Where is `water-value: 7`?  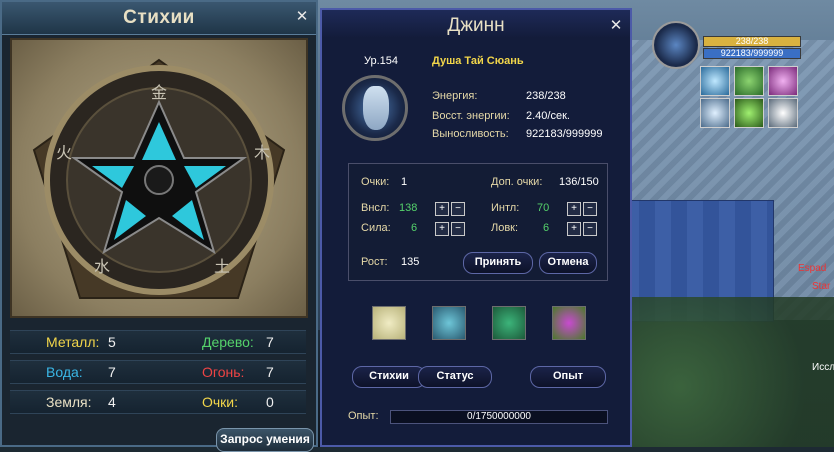
water-value: 7 is located at coordinates (112, 372).